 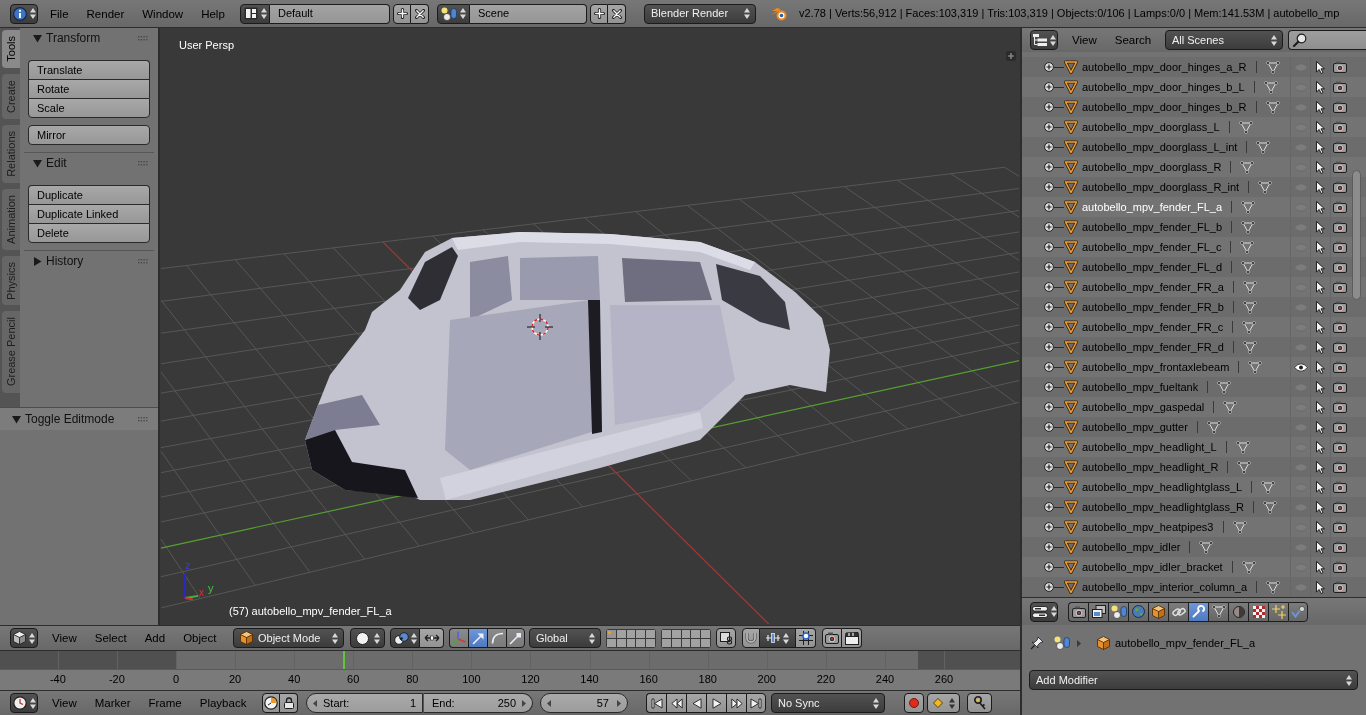 I want to click on eye-icon, so click(x=1300, y=367).